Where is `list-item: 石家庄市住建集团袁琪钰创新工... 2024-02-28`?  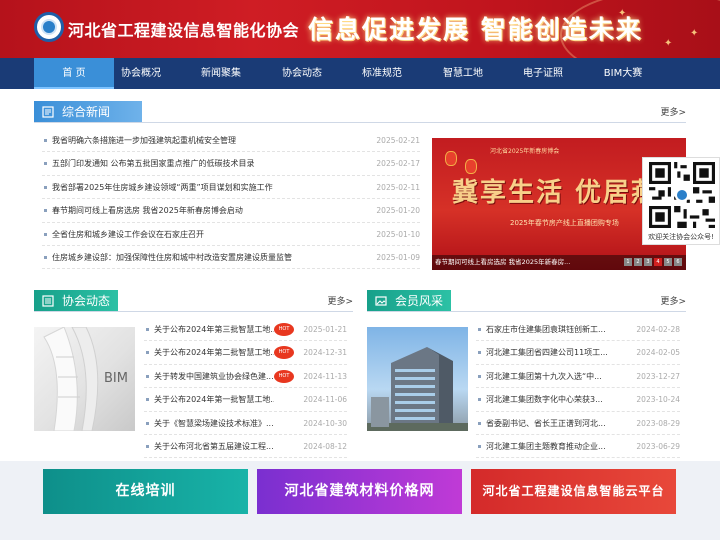
list-item: 石家庄市住建集团袁琪钰创新工... 2024-02-28 is located at coordinates (578, 330).